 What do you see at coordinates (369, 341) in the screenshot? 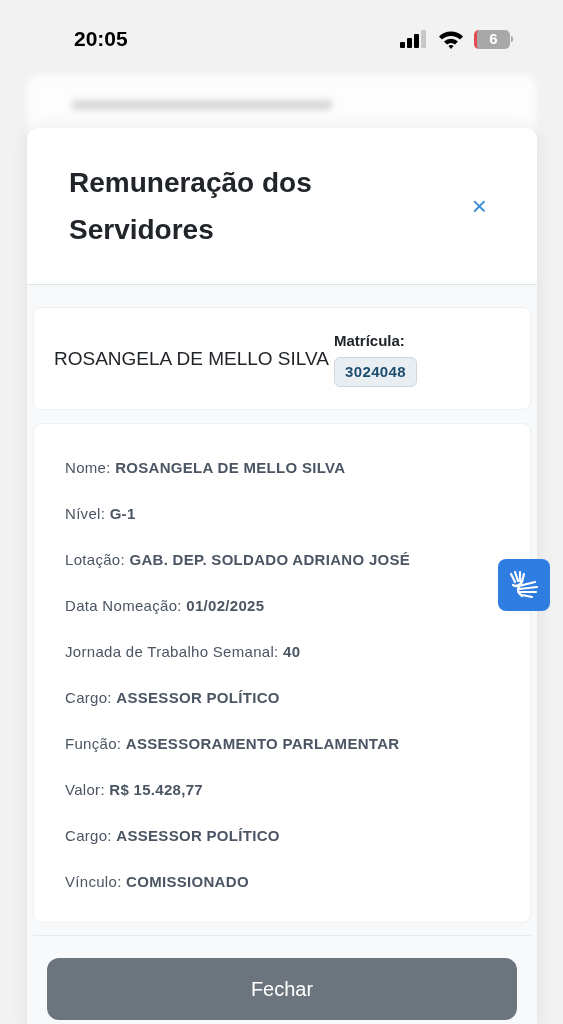
I see `registration-label: Matrícula:` at bounding box center [369, 341].